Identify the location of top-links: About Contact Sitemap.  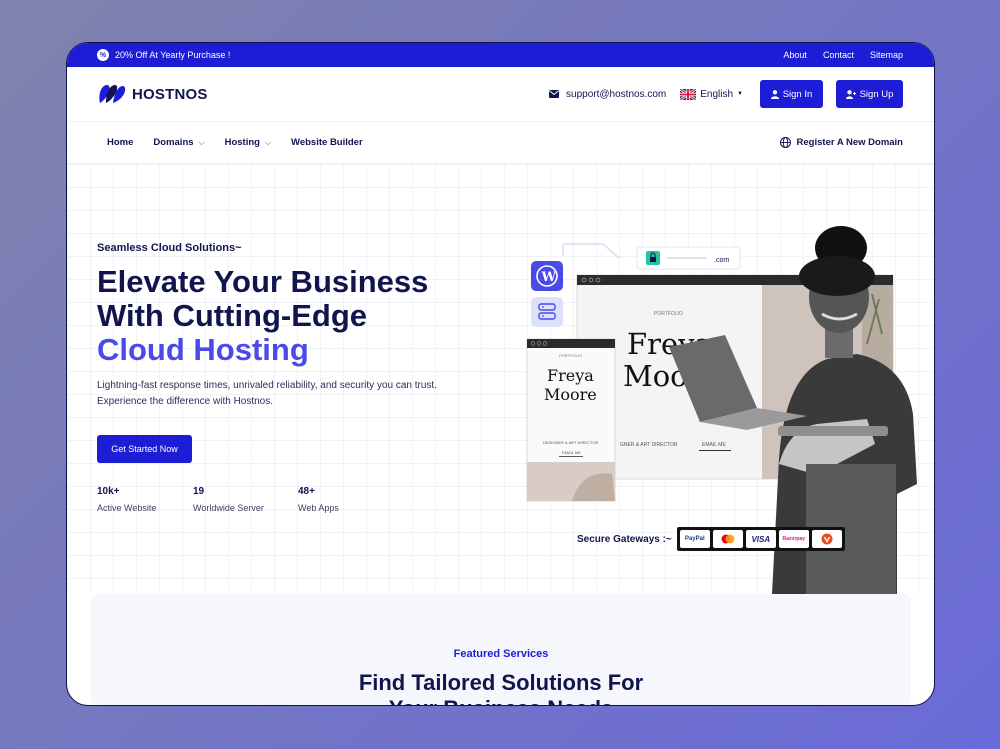
(843, 55).